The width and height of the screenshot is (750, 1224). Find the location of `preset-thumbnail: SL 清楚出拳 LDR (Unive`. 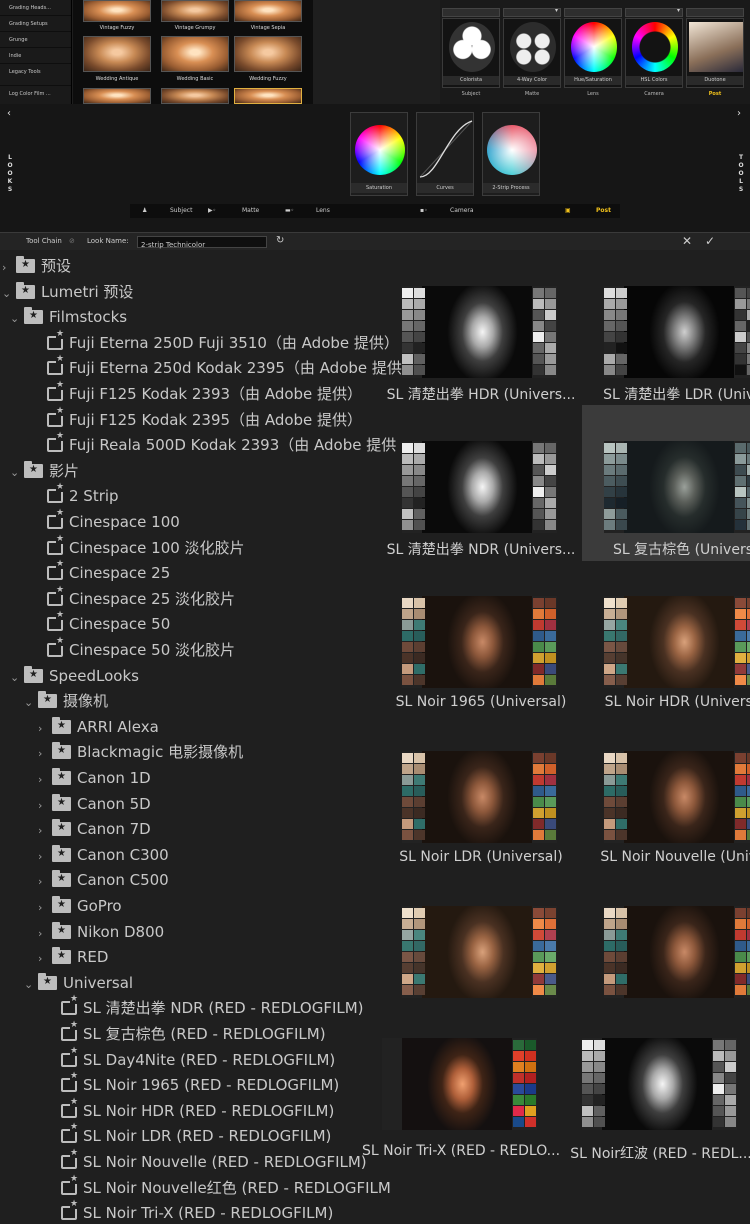

preset-thumbnail: SL 清楚出拳 LDR (Unive is located at coordinates (666, 328).